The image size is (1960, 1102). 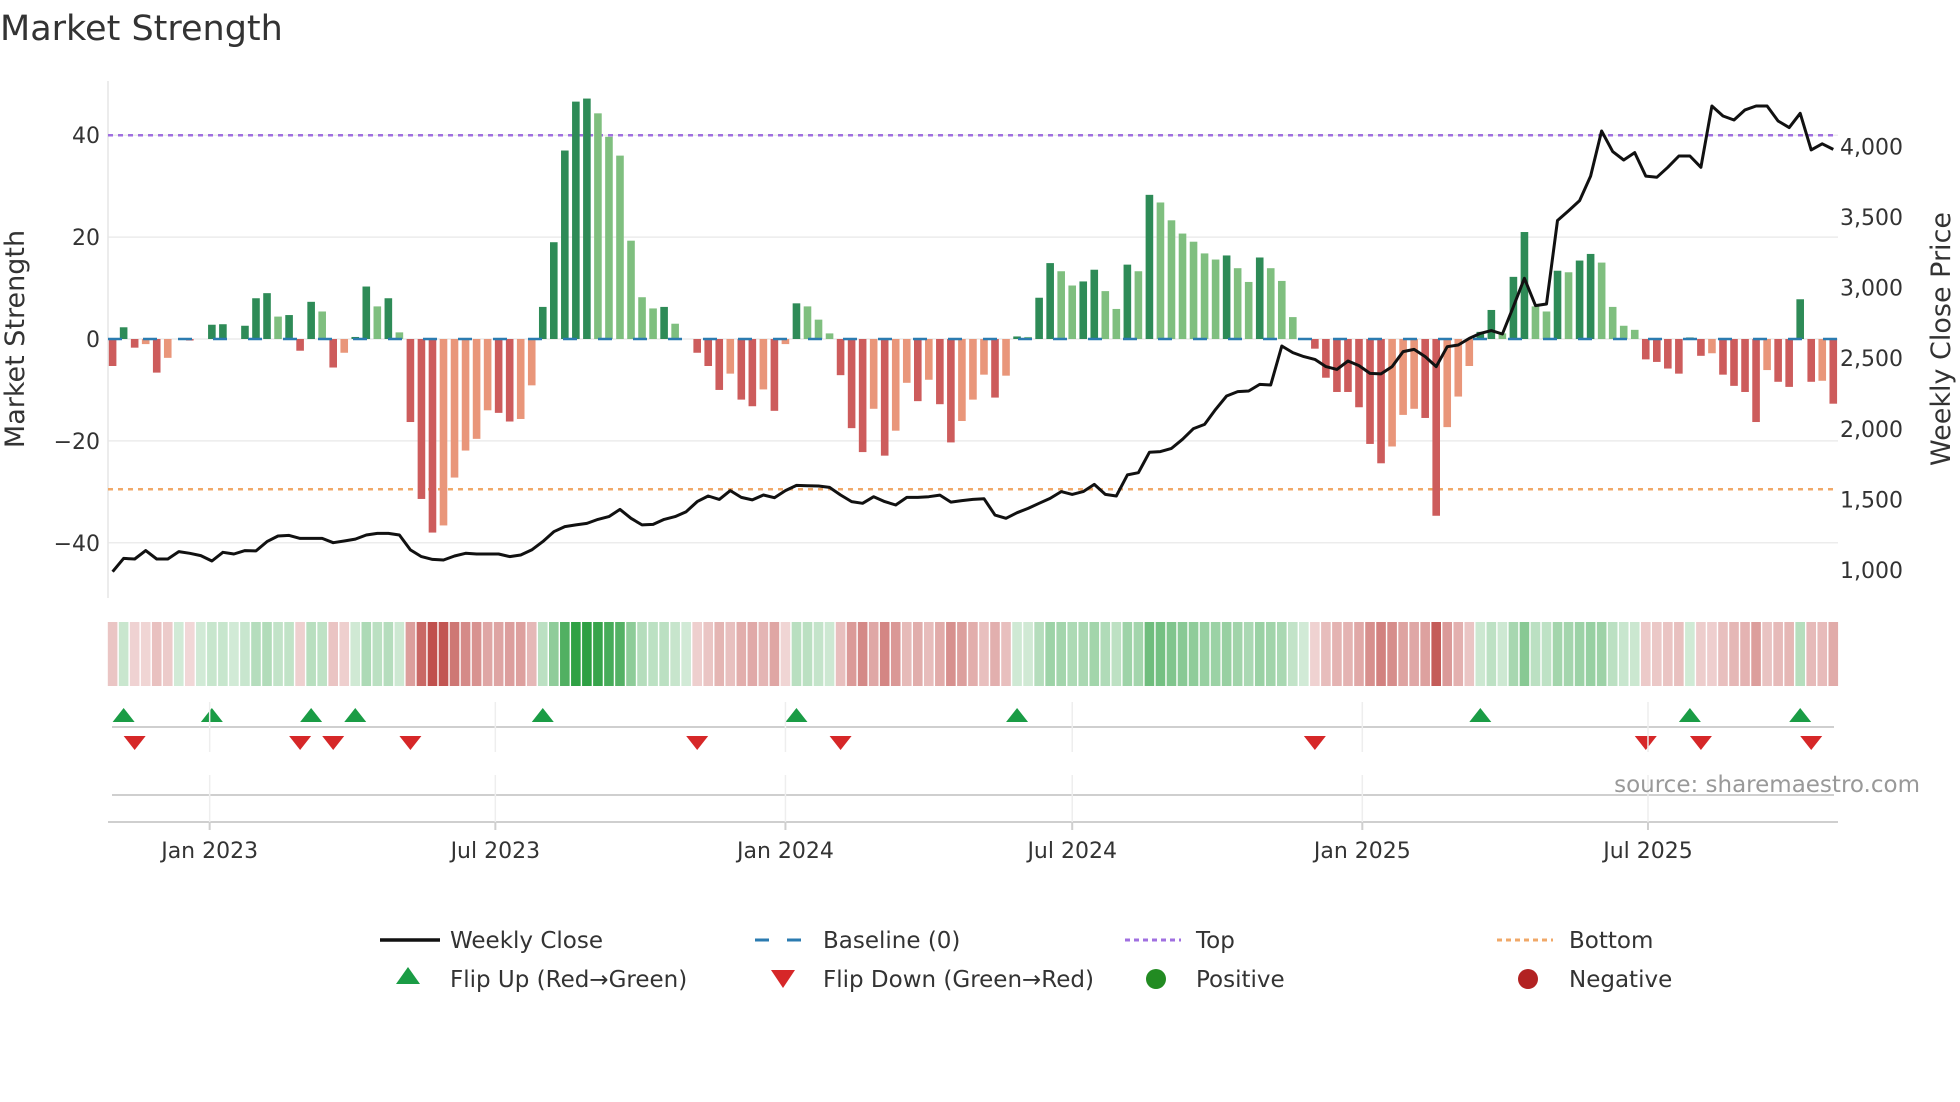 I want to click on left-y-axis: 40 20 0 −20 −40, so click(x=77, y=340).